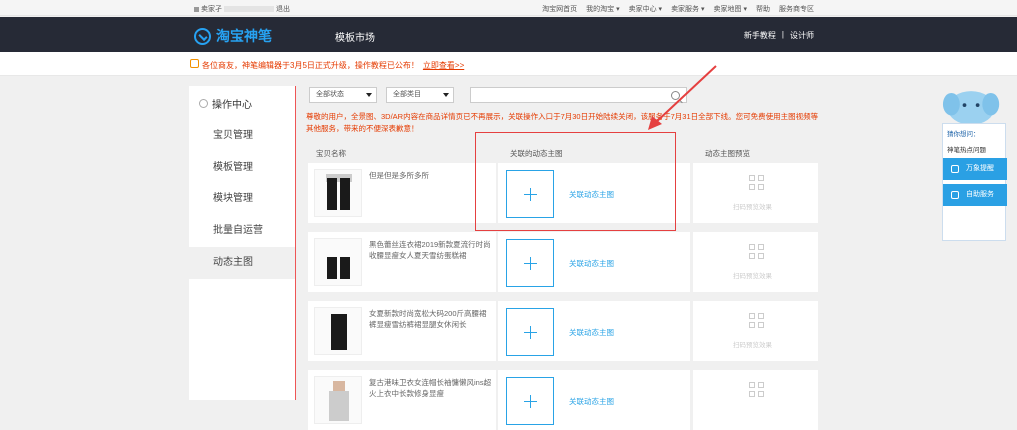 This screenshot has width=1017, height=430. I want to click on column-header-preview: 动态主图预览, so click(727, 153).